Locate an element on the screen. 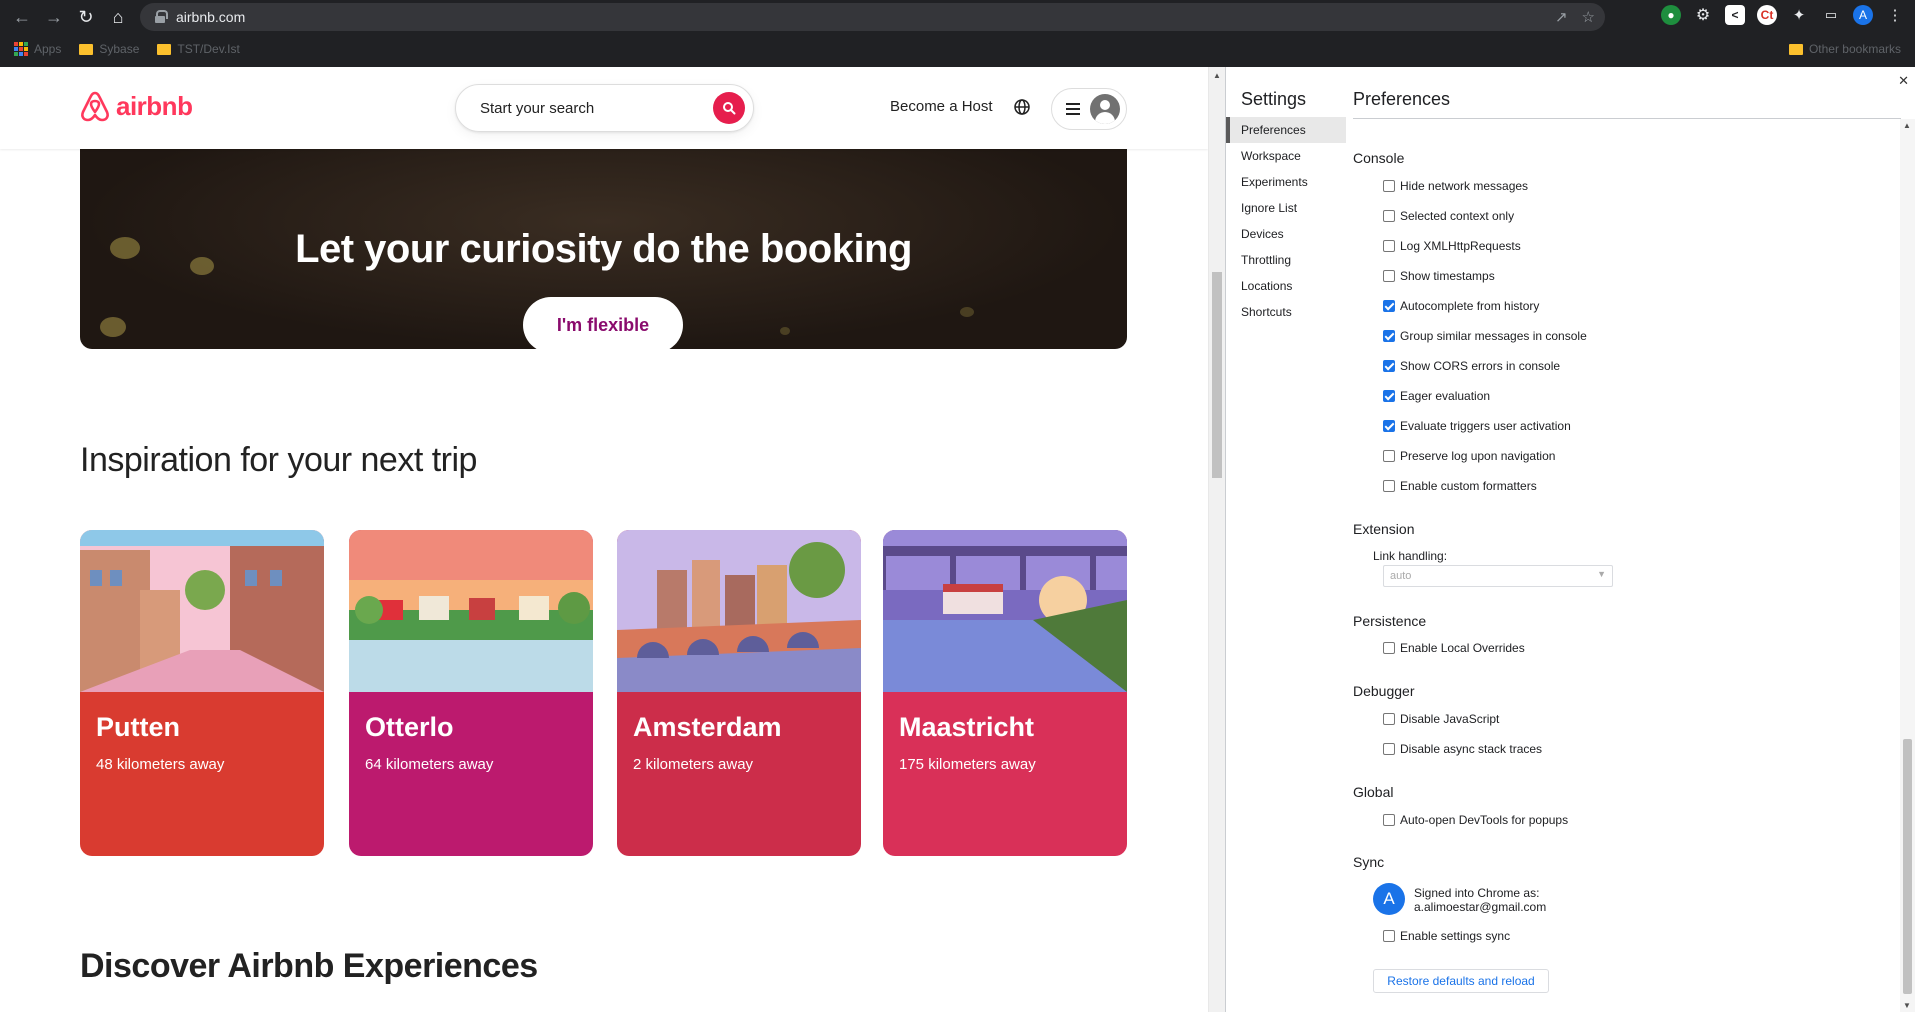 This screenshot has height=1012, width=1915. page-scrollbar: ▲ is located at coordinates (1216, 539).